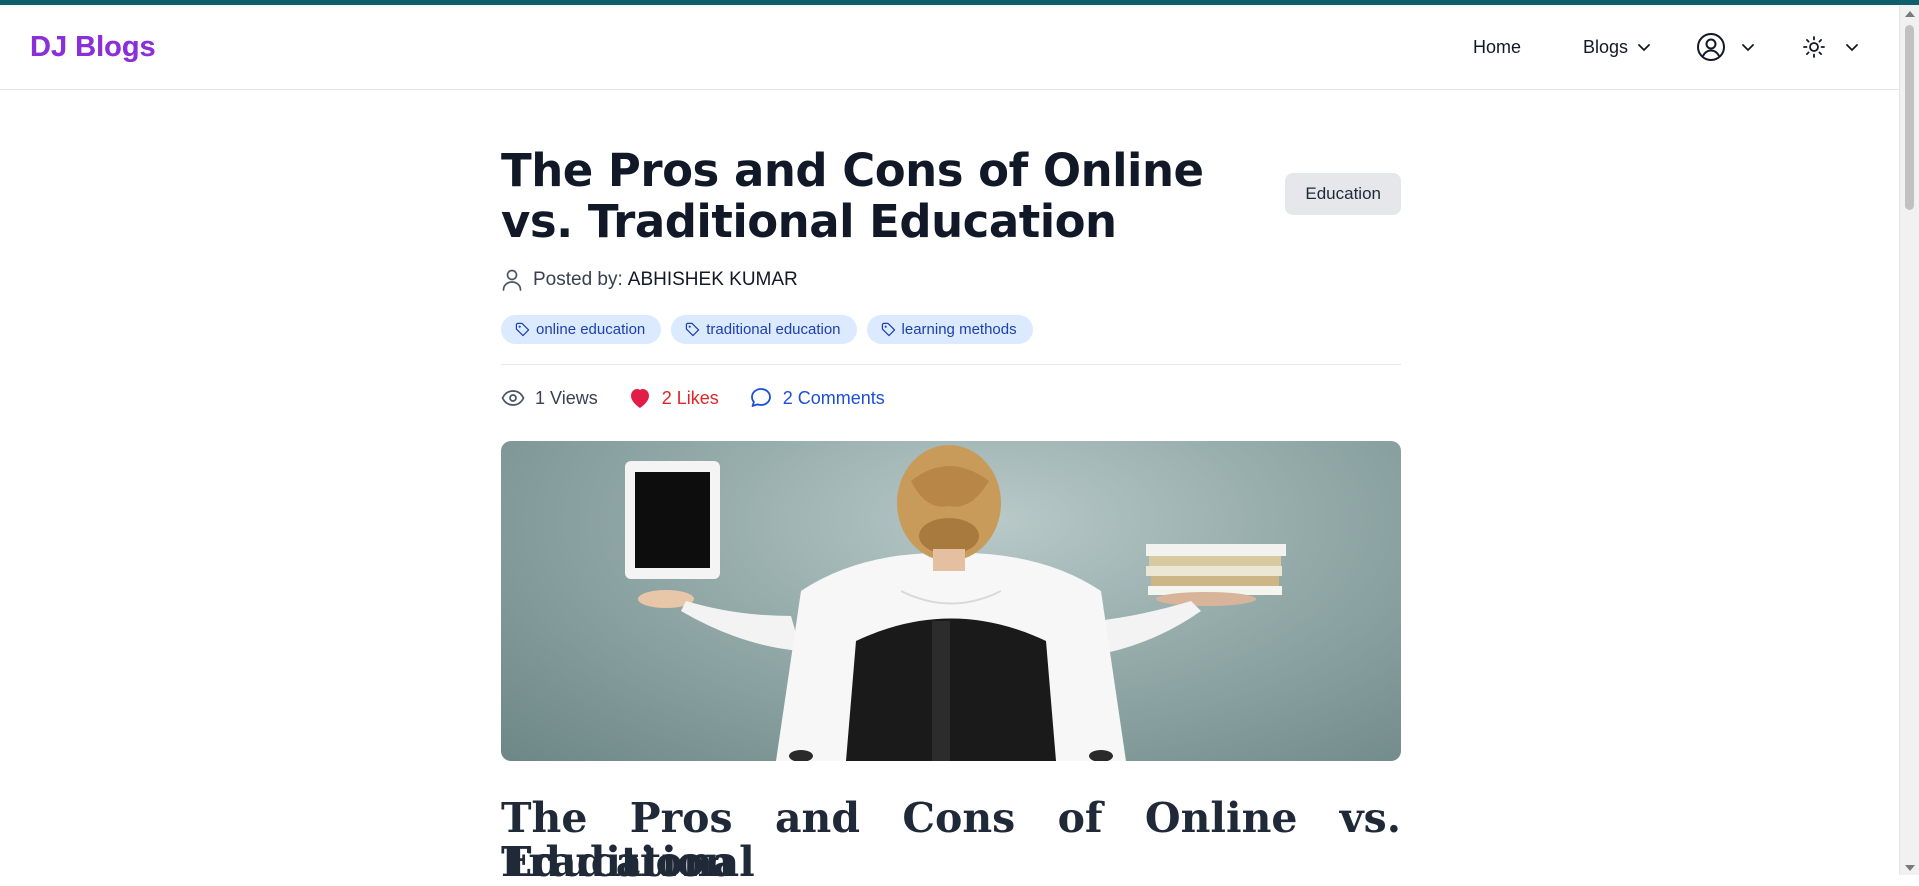 The image size is (1919, 886). I want to click on scrollbar-thumb, so click(1909, 117).